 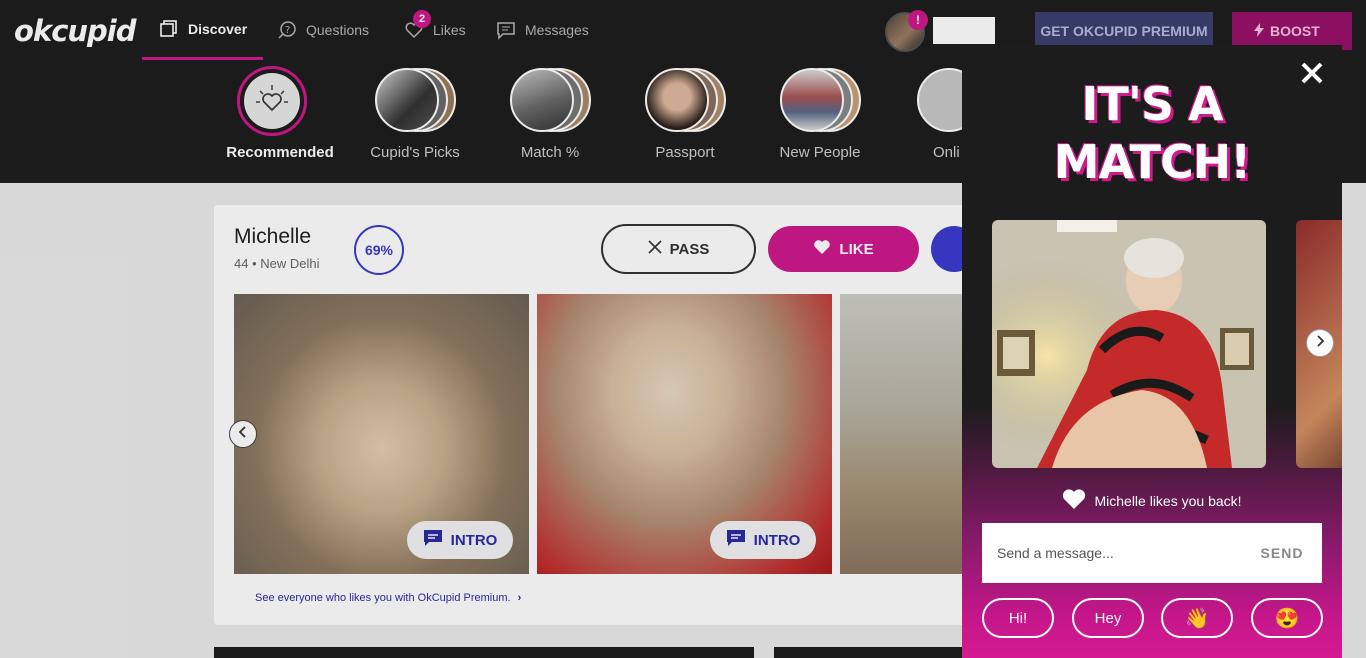 I want to click on nav-likes: 2 Likes, so click(x=434, y=30).